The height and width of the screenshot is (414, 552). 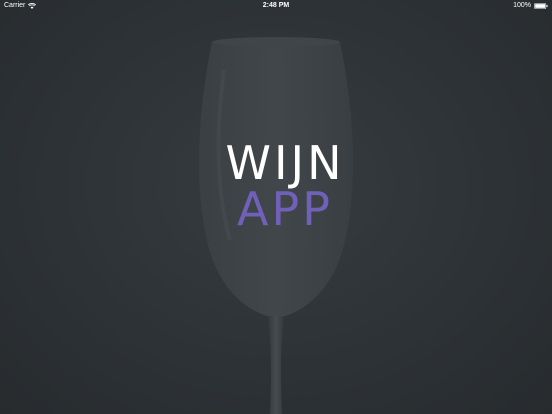 What do you see at coordinates (522, 5) in the screenshot?
I see `battery-percent: 100%` at bounding box center [522, 5].